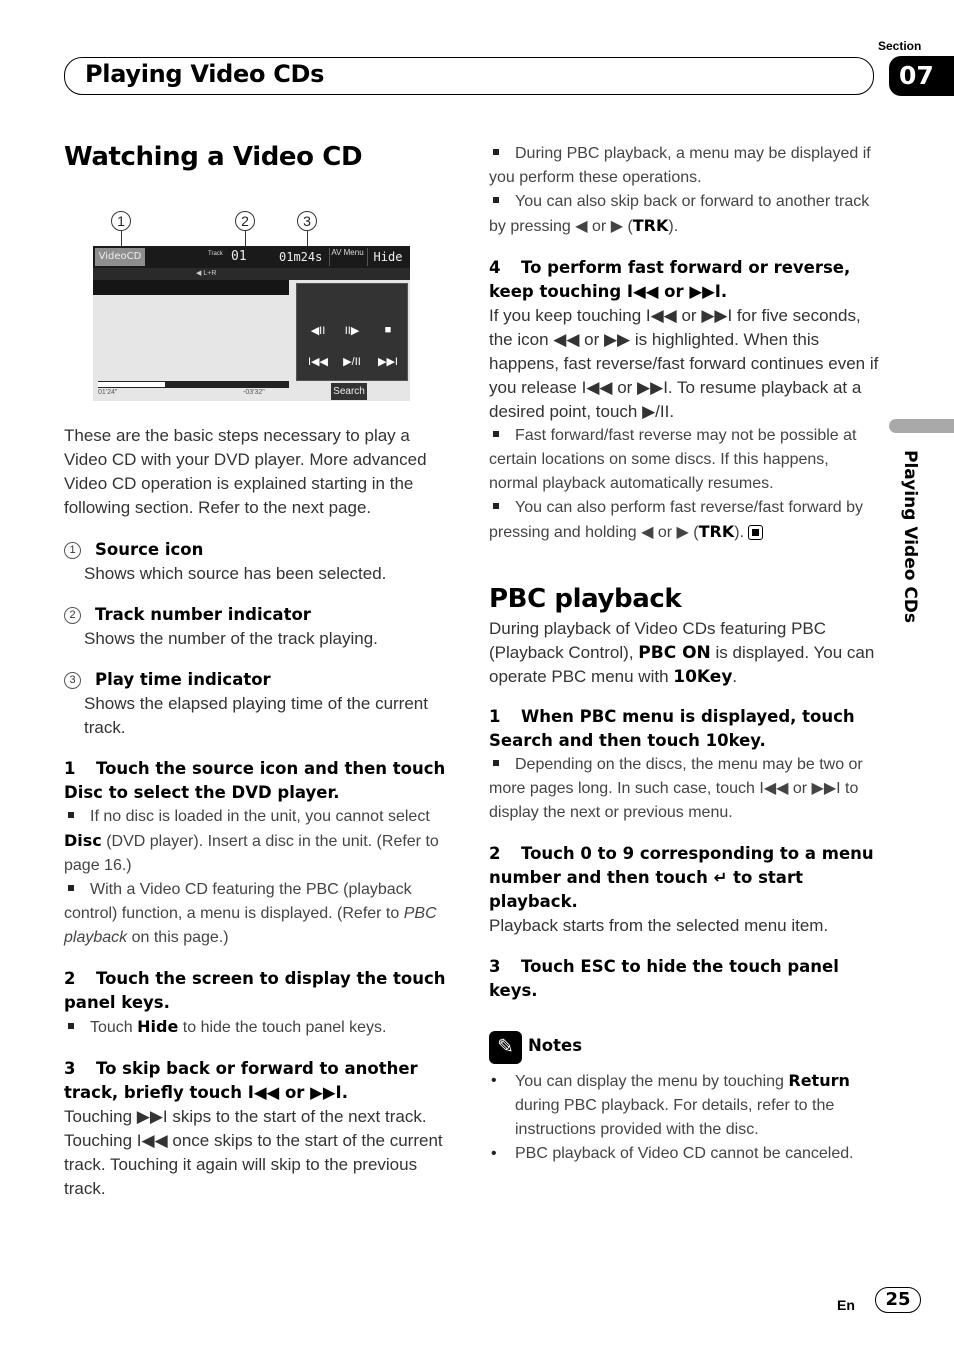  I want to click on item-number: 1, so click(72, 551).